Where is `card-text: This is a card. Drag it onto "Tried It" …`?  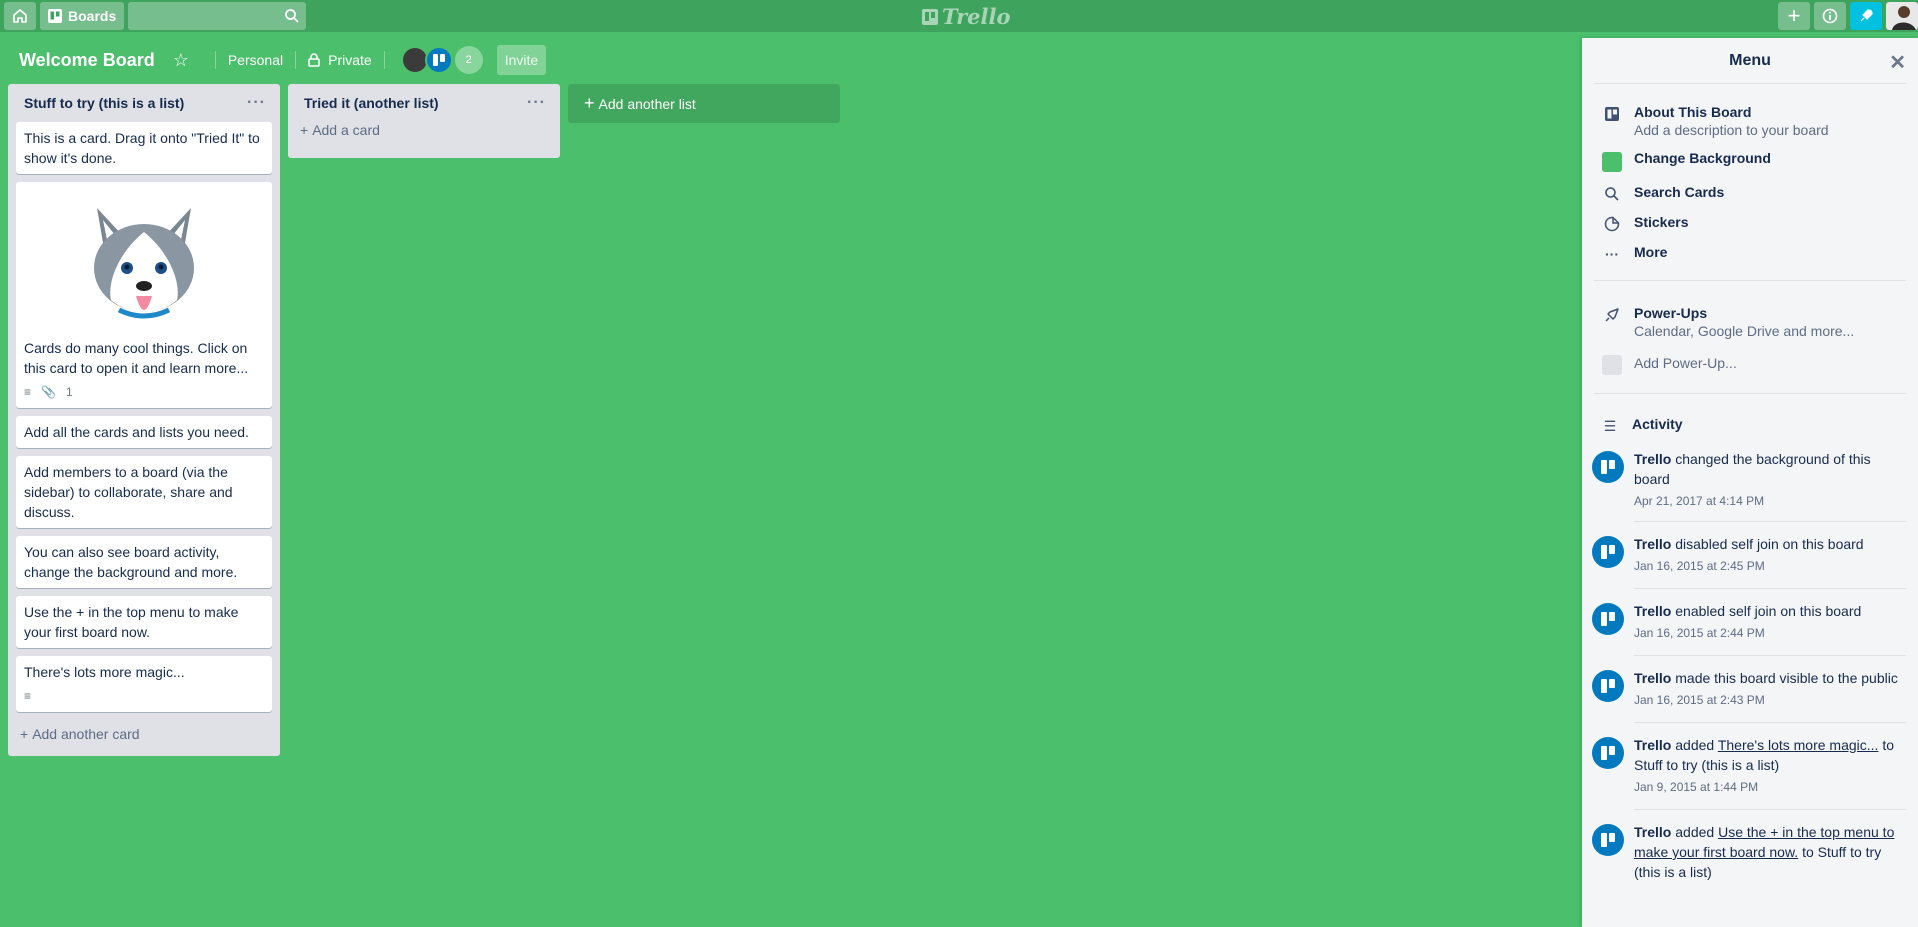
card-text: This is a card. Drag it onto "Tried It" … is located at coordinates (142, 148).